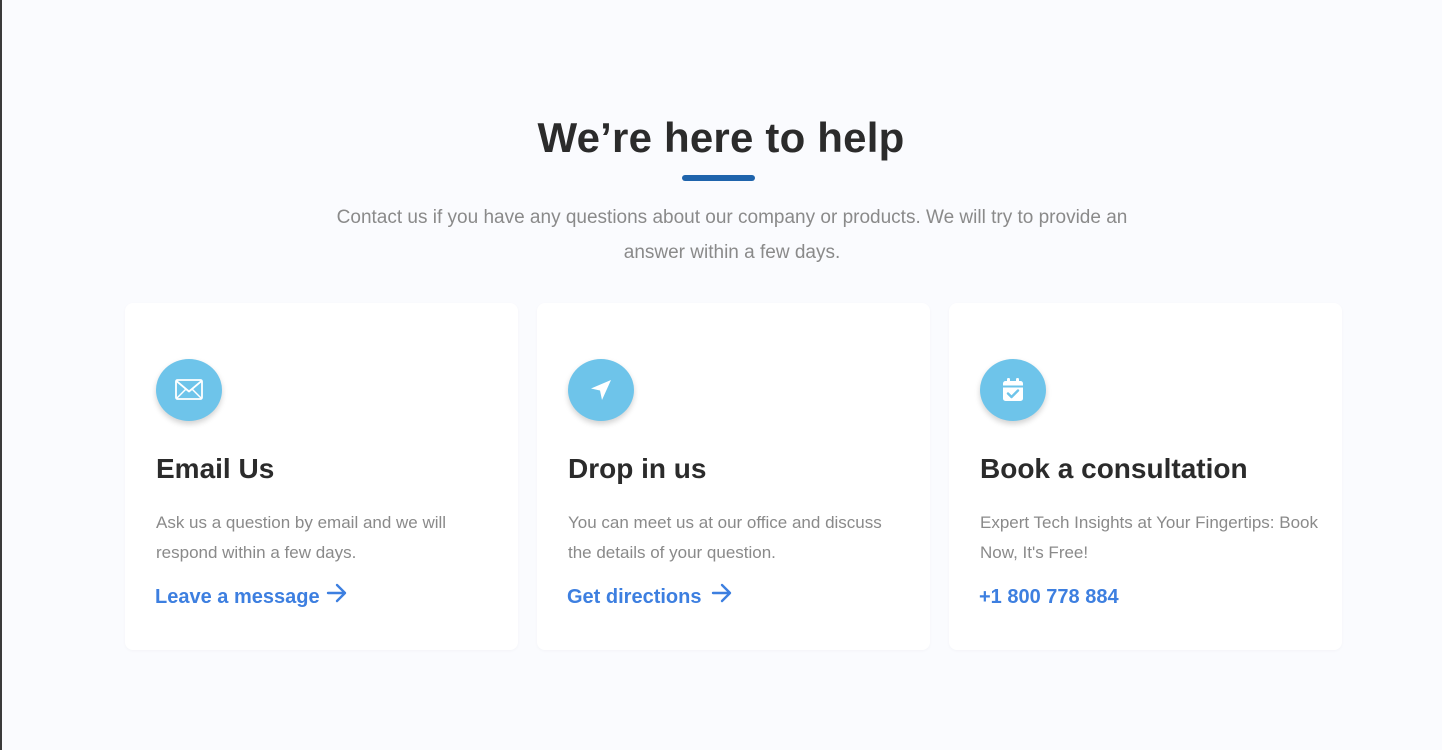 This screenshot has height=750, width=1442. I want to click on card-title: Email Us, so click(215, 468).